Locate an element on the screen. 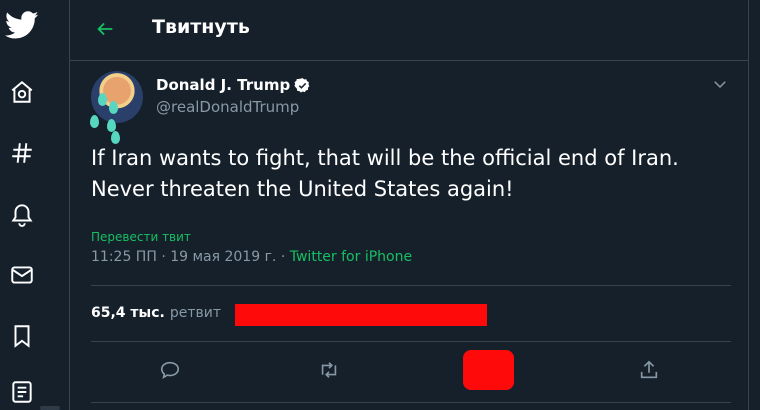  mail-icon is located at coordinates (22, 275).